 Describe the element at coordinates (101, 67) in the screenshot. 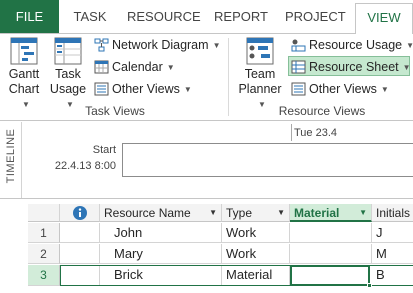

I see `calendar-icon` at that location.